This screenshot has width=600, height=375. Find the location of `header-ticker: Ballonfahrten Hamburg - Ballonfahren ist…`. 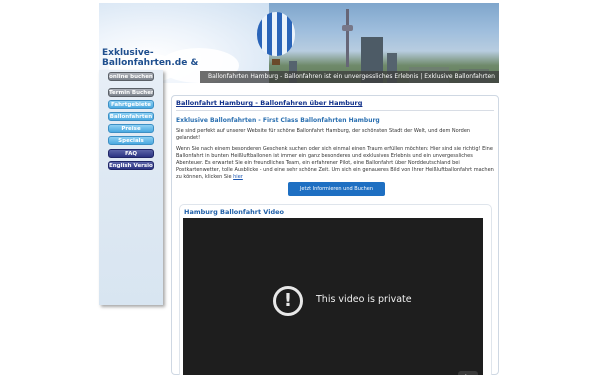

header-ticker: Ballonfahrten Hamburg - Ballonfahren ist… is located at coordinates (349, 77).